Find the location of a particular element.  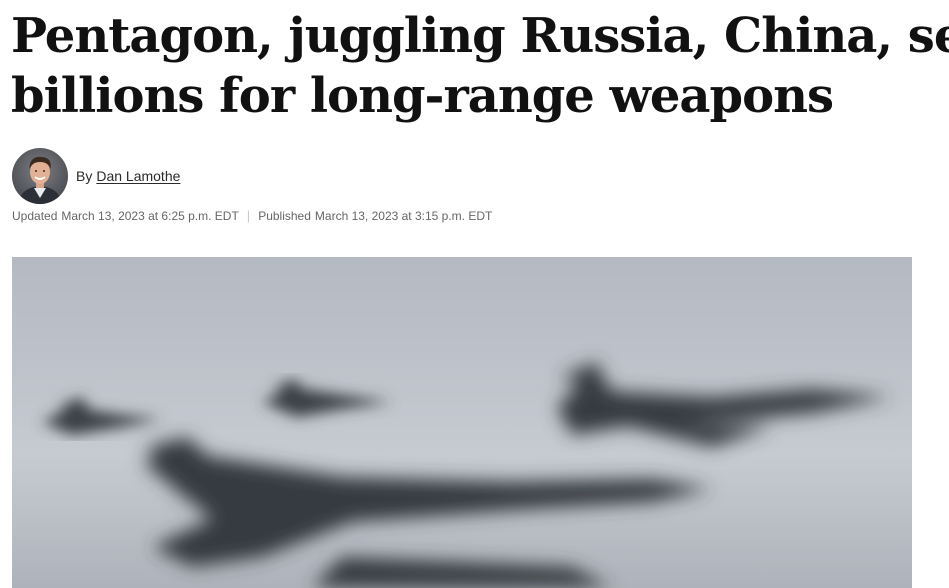

author-name-link: Dan Lamothe is located at coordinates (138, 176).